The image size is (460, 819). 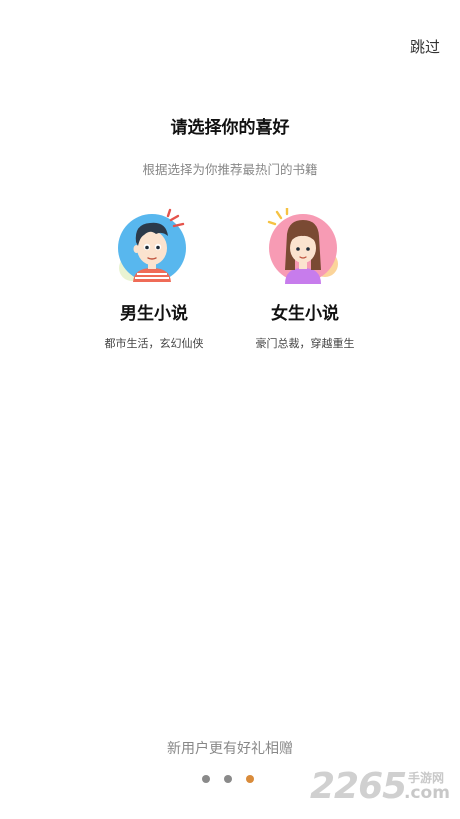 I want to click on female-novel-desc: 豪门总裁，穿越重生, so click(x=305, y=343).